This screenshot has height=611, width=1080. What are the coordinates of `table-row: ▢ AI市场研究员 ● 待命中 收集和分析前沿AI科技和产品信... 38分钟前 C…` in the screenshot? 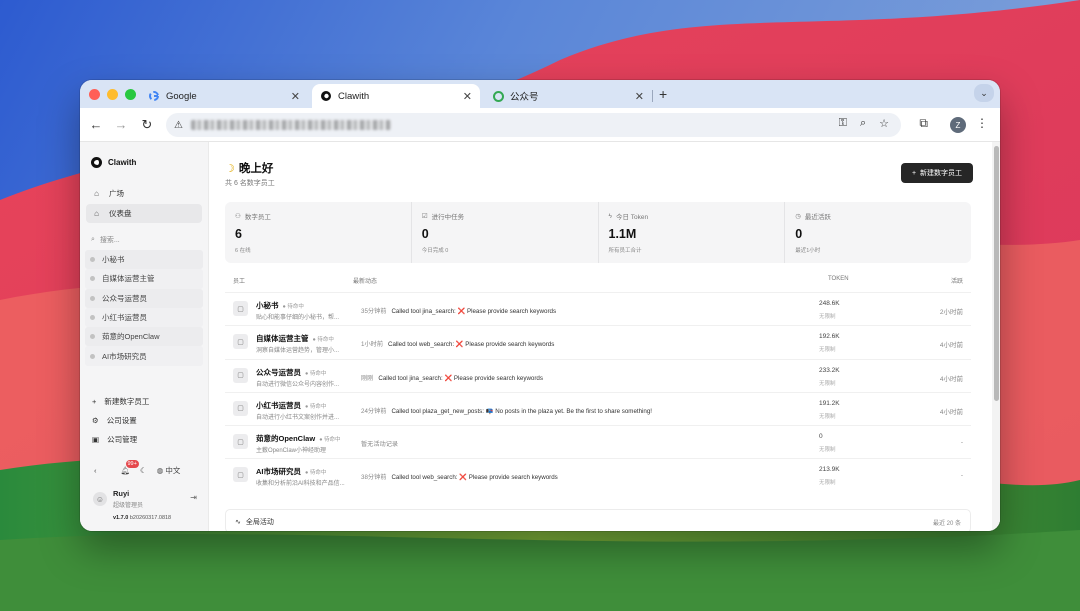 It's located at (598, 474).